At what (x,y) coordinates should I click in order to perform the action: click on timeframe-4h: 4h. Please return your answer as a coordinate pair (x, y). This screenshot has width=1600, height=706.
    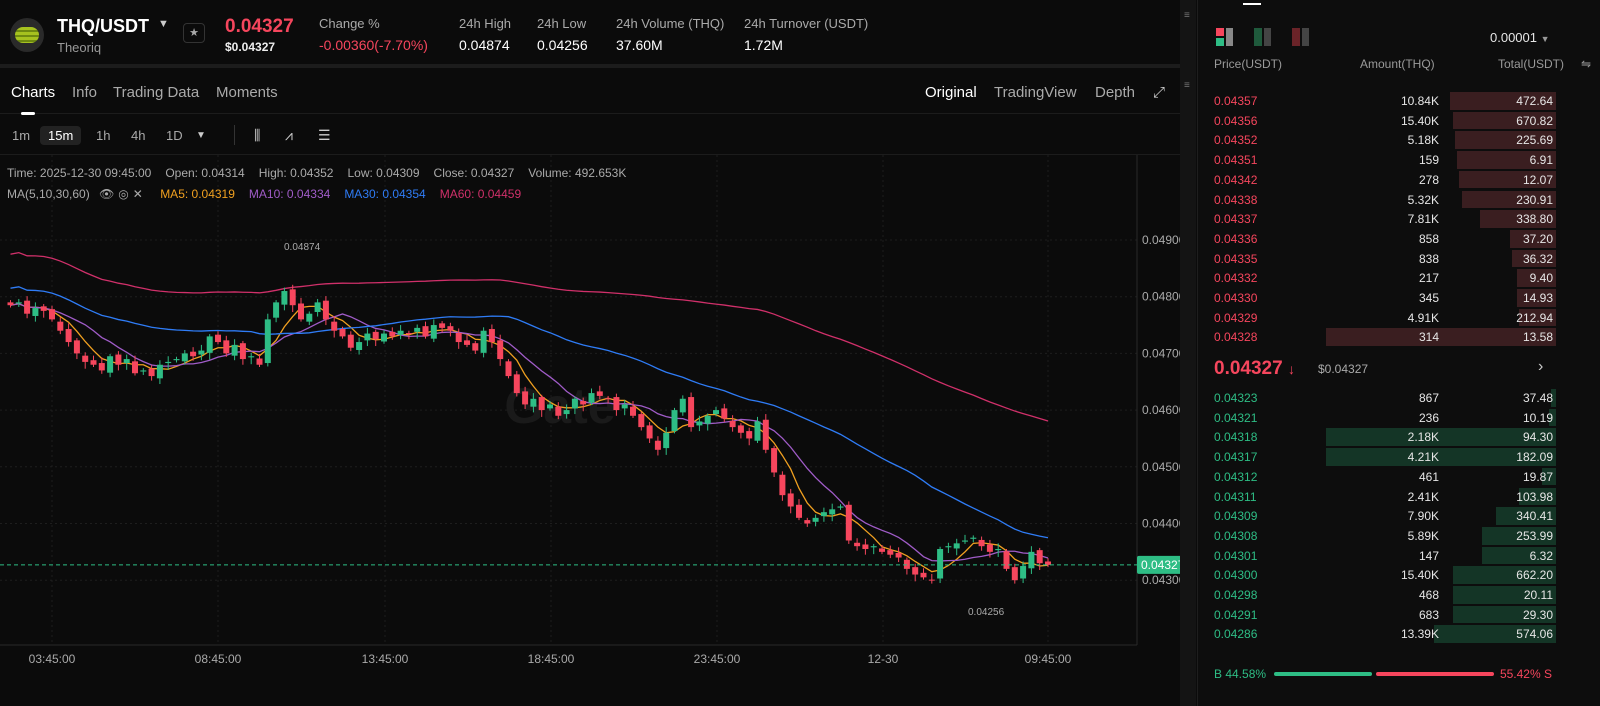
    Looking at the image, I should click on (138, 135).